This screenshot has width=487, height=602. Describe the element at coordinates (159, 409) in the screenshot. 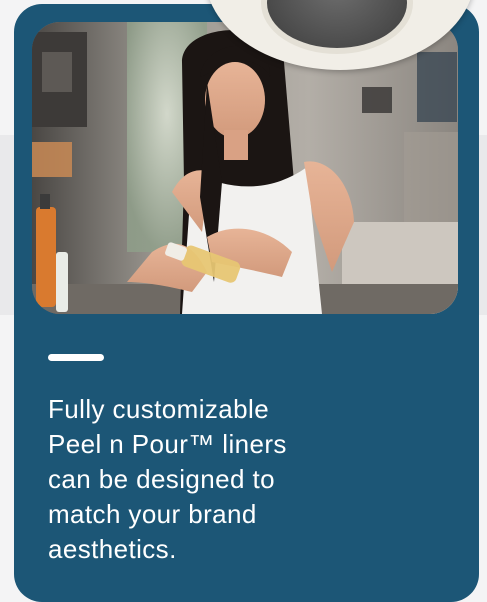

I see `caption-line: Fully customizable` at that location.